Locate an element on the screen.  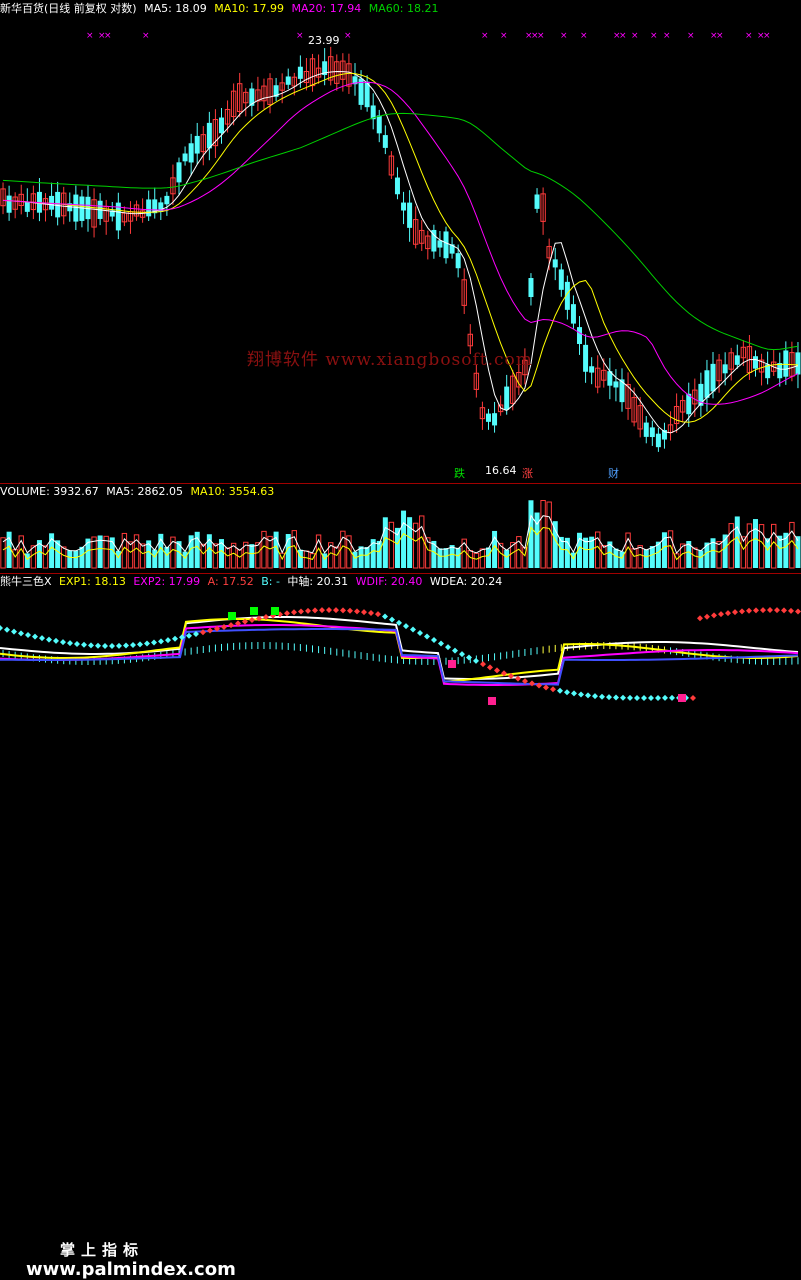
axis-readout: 中轴: 20.31 is located at coordinates (318, 581).